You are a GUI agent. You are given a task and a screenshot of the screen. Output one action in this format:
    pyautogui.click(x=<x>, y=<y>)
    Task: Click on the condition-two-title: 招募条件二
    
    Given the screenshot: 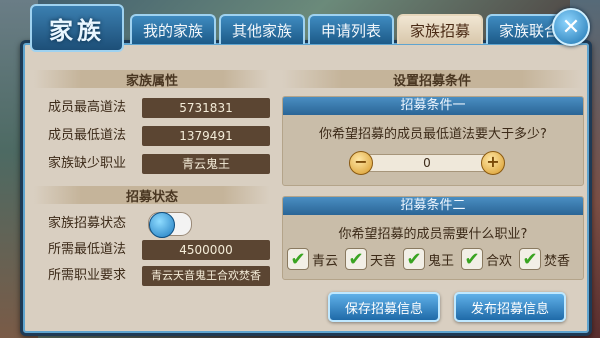 What is the action you would take?
    pyautogui.click(x=433, y=206)
    